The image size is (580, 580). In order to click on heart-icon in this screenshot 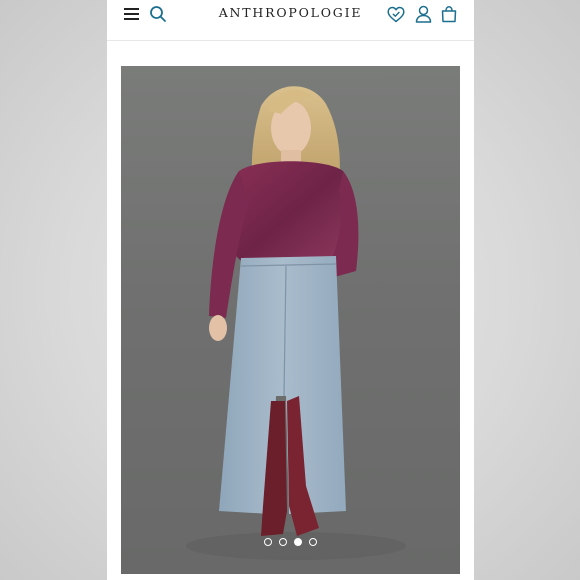, I will do `click(396, 14)`.